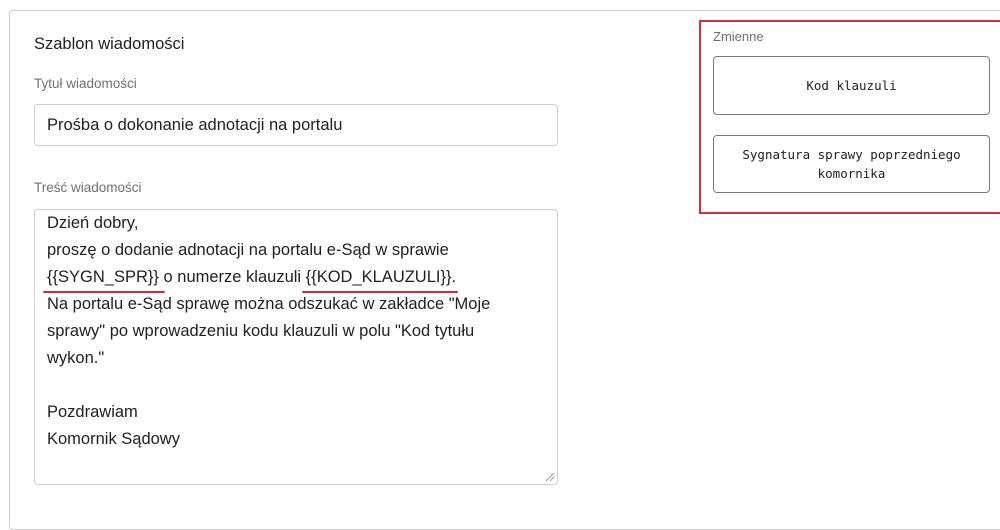  What do you see at coordinates (738, 36) in the screenshot?
I see `variables-label: Zmienne` at bounding box center [738, 36].